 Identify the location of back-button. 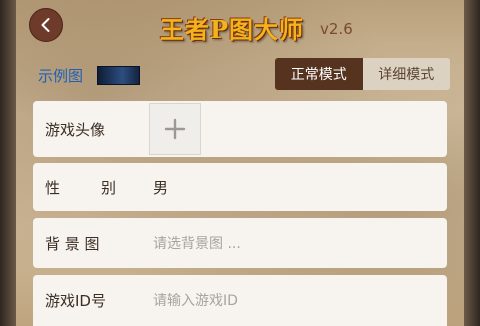
(46, 25).